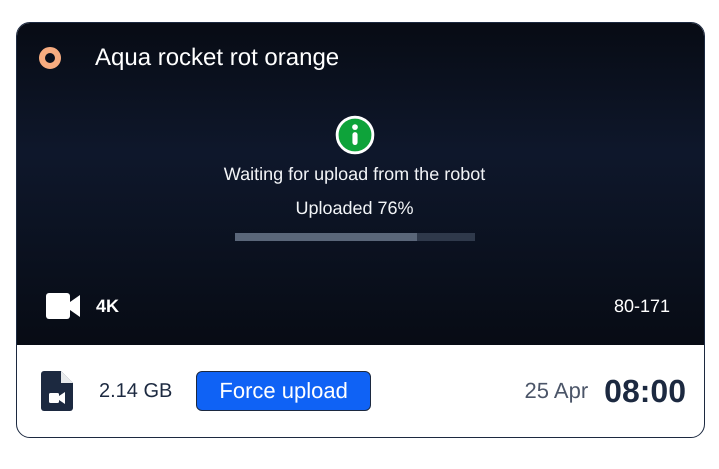 This screenshot has height=469, width=719. Describe the element at coordinates (135, 391) in the screenshot. I see `file-size: 2.14 GB` at that location.